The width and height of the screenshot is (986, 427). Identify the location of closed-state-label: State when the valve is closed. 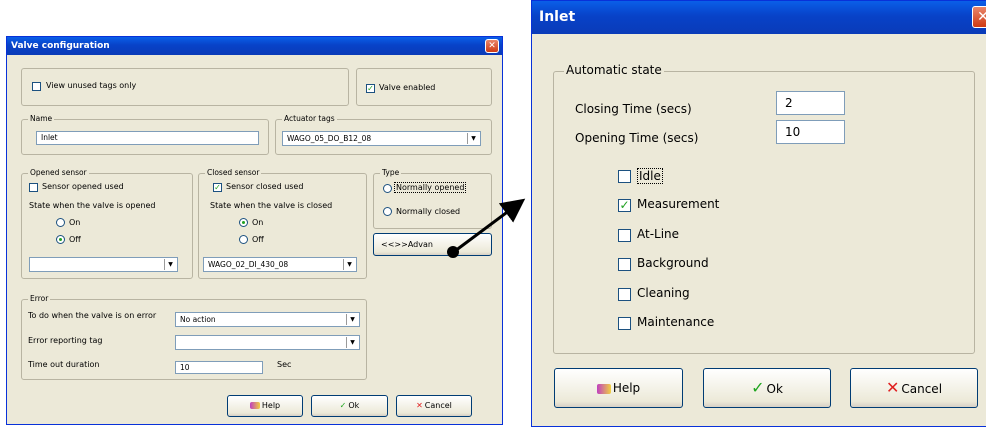
(271, 205).